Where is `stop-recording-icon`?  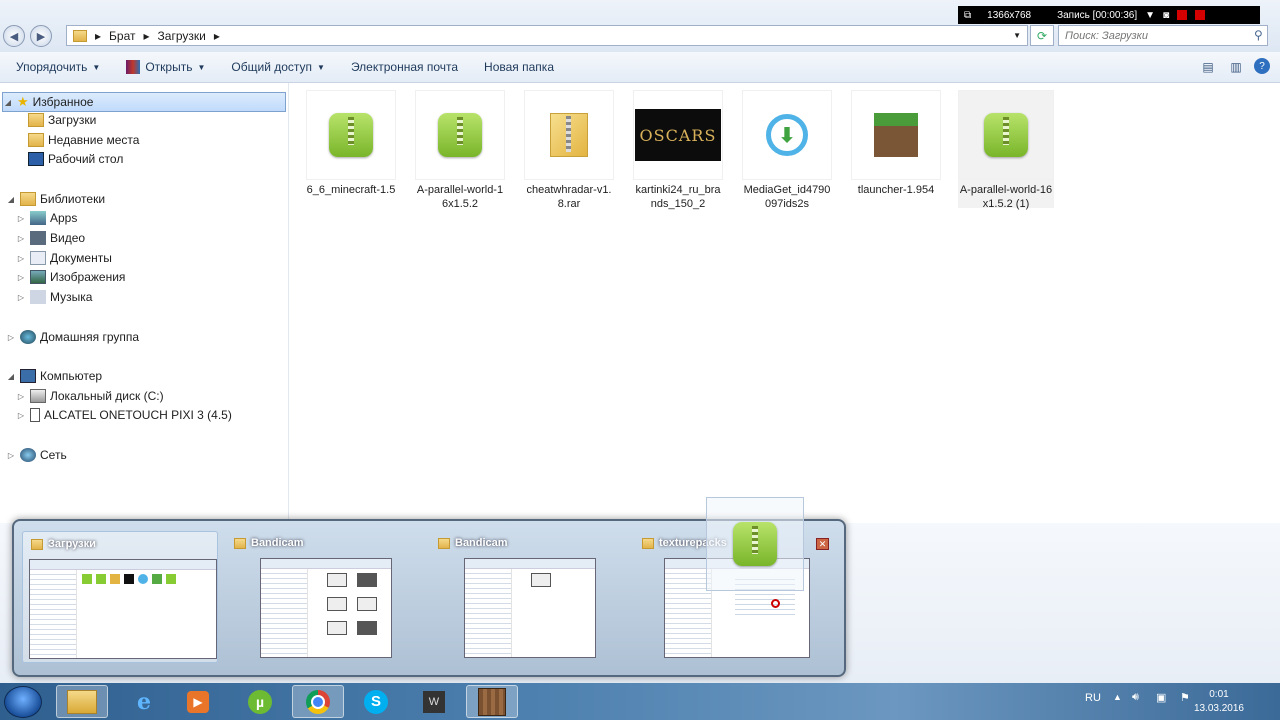
stop-recording-icon is located at coordinates (1182, 15).